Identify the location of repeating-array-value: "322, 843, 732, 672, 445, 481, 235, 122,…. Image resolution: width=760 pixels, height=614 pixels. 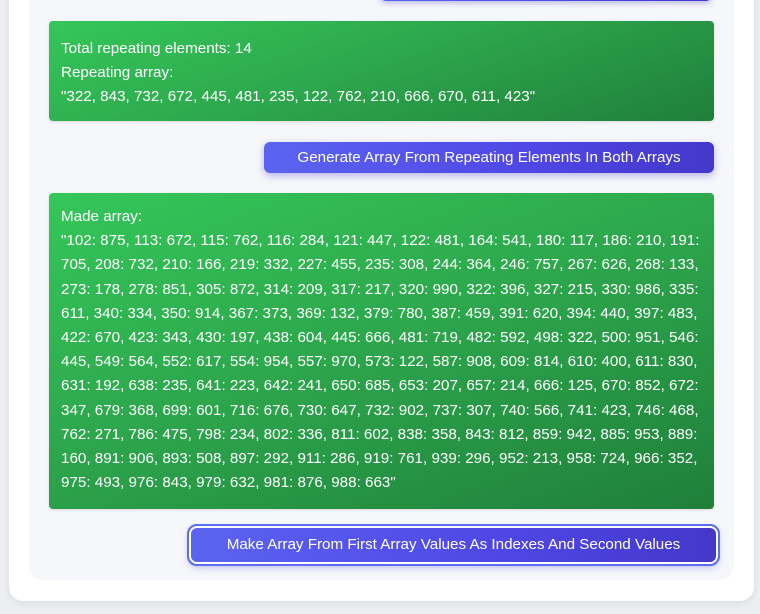
(298, 97).